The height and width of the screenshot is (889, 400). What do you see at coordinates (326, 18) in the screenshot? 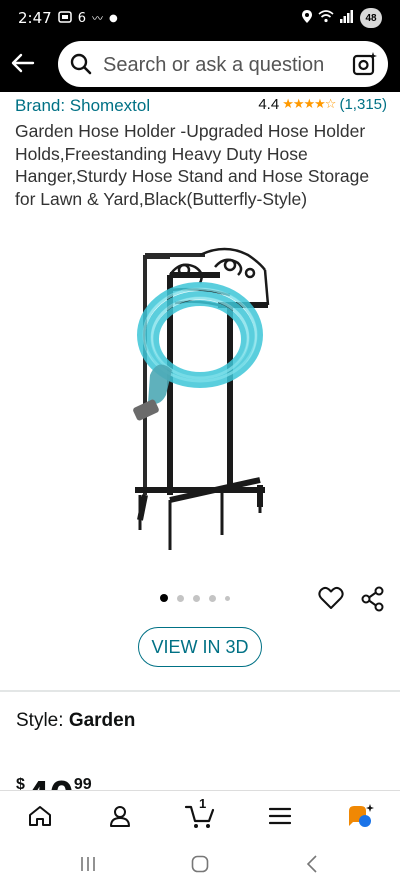
I see `wifi-icon` at bounding box center [326, 18].